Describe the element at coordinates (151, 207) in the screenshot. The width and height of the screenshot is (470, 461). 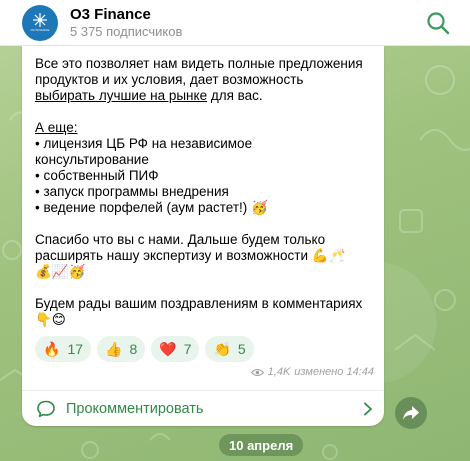
I see `list-item: • ведение порфелей (аум растет!) 🥳` at that location.